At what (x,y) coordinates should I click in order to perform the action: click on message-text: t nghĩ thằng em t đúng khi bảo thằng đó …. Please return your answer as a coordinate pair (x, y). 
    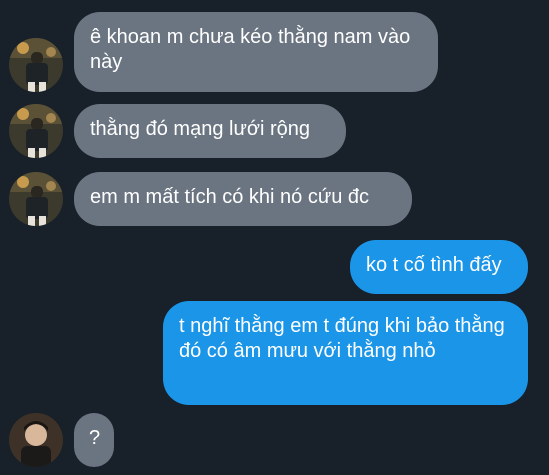
    Looking at the image, I should click on (342, 338).